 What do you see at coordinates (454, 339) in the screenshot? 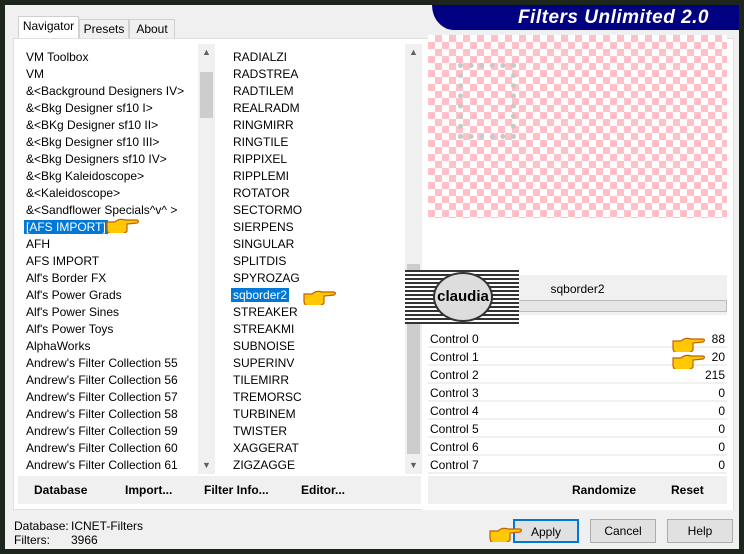
I see `control-label: Control 0` at bounding box center [454, 339].